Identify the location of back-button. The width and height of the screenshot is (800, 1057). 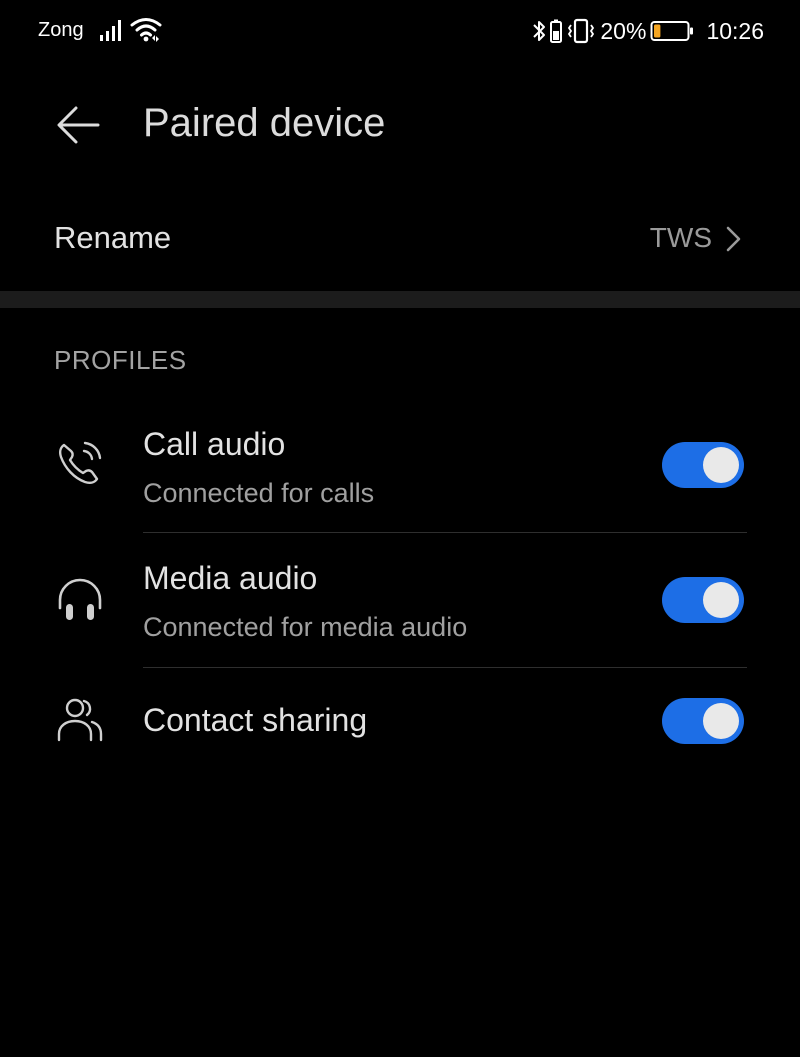
(79, 125).